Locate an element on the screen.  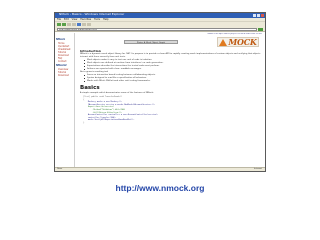
address-input: http://www.nmock.org/quickstart.html is located at coordinates (157, 29).